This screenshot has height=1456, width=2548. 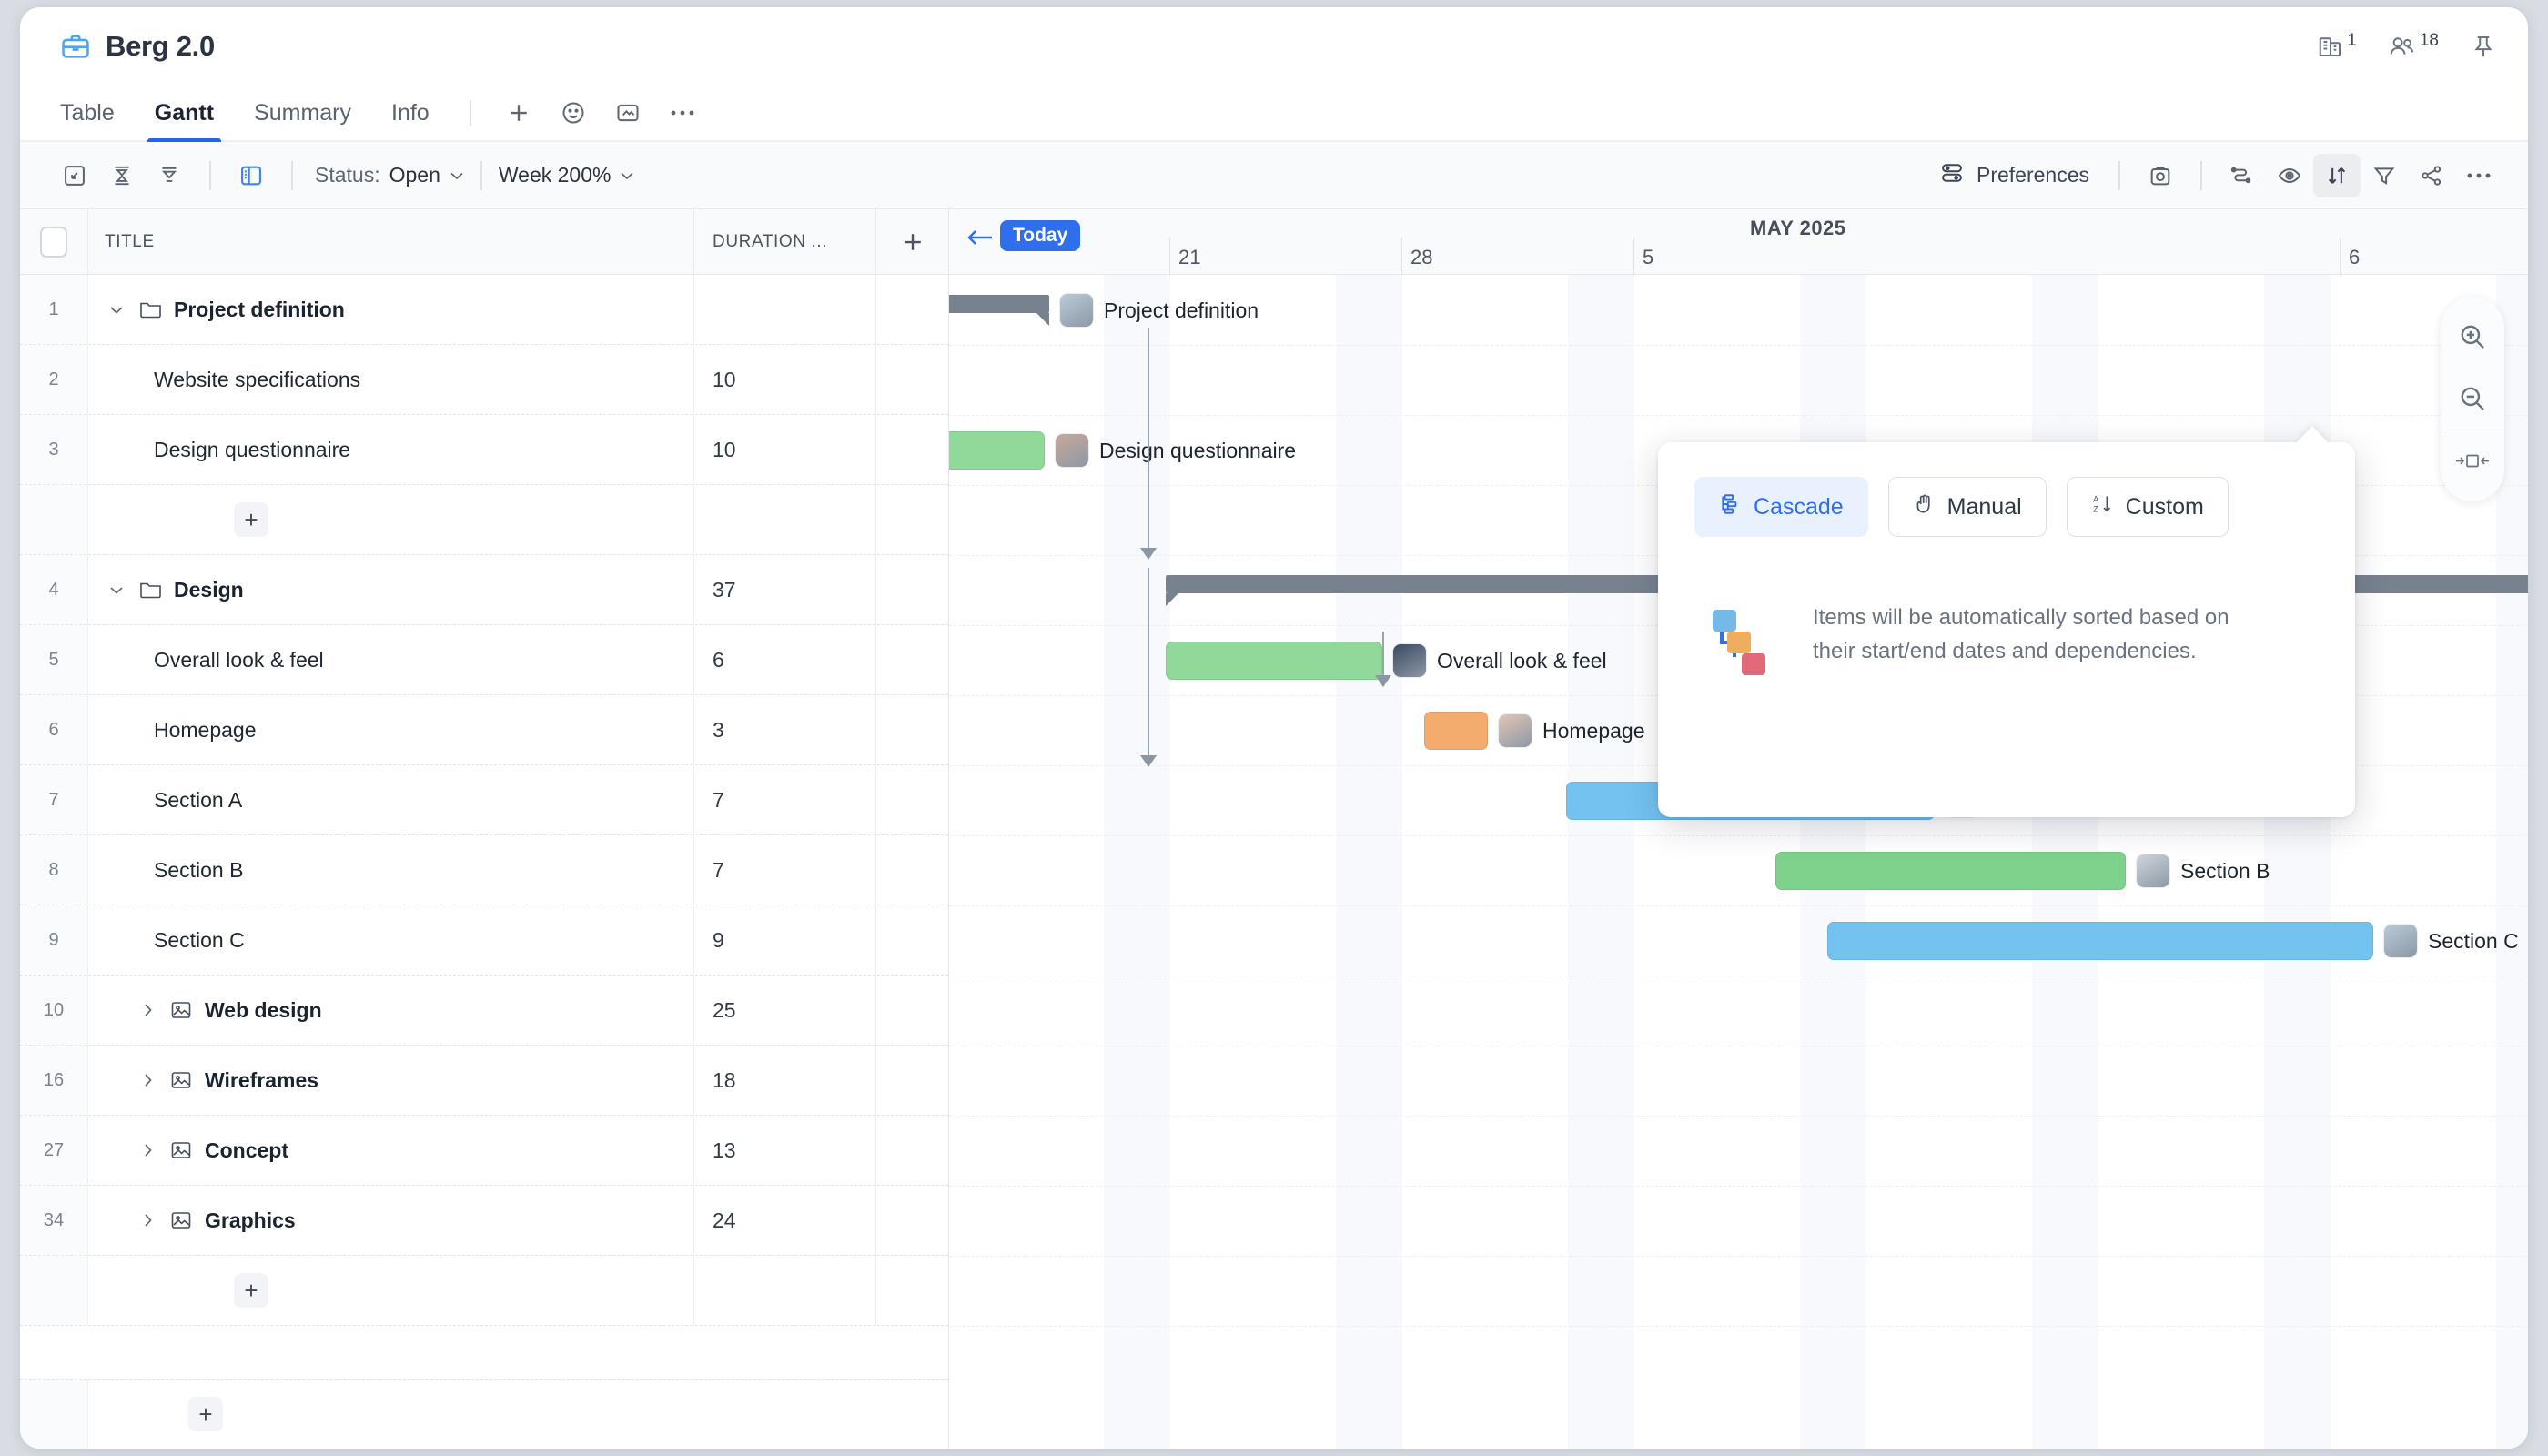 I want to click on eye-icon, so click(x=2289, y=175).